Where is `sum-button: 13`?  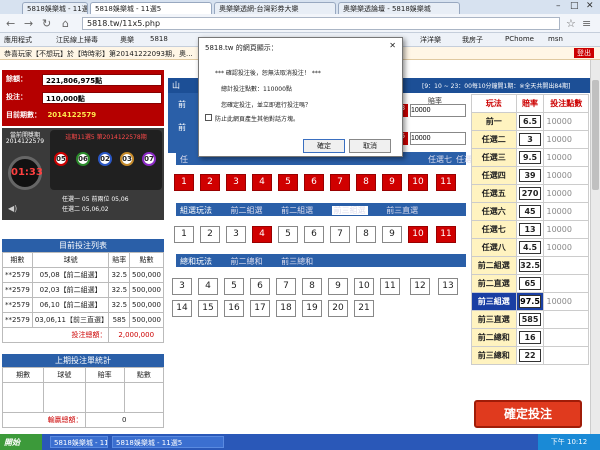
sum-button: 13 is located at coordinates (448, 286).